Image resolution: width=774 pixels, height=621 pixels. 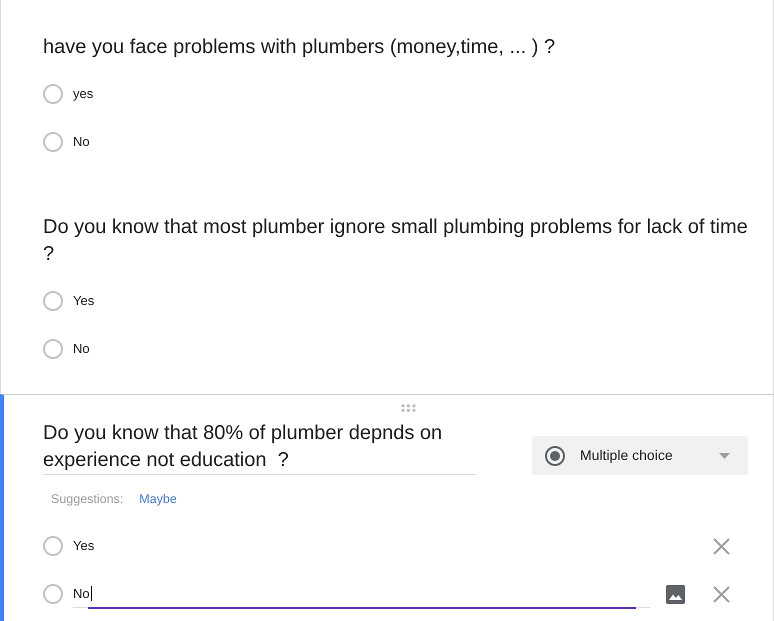 What do you see at coordinates (87, 499) in the screenshot?
I see `suggestions-label: Suggestions:` at bounding box center [87, 499].